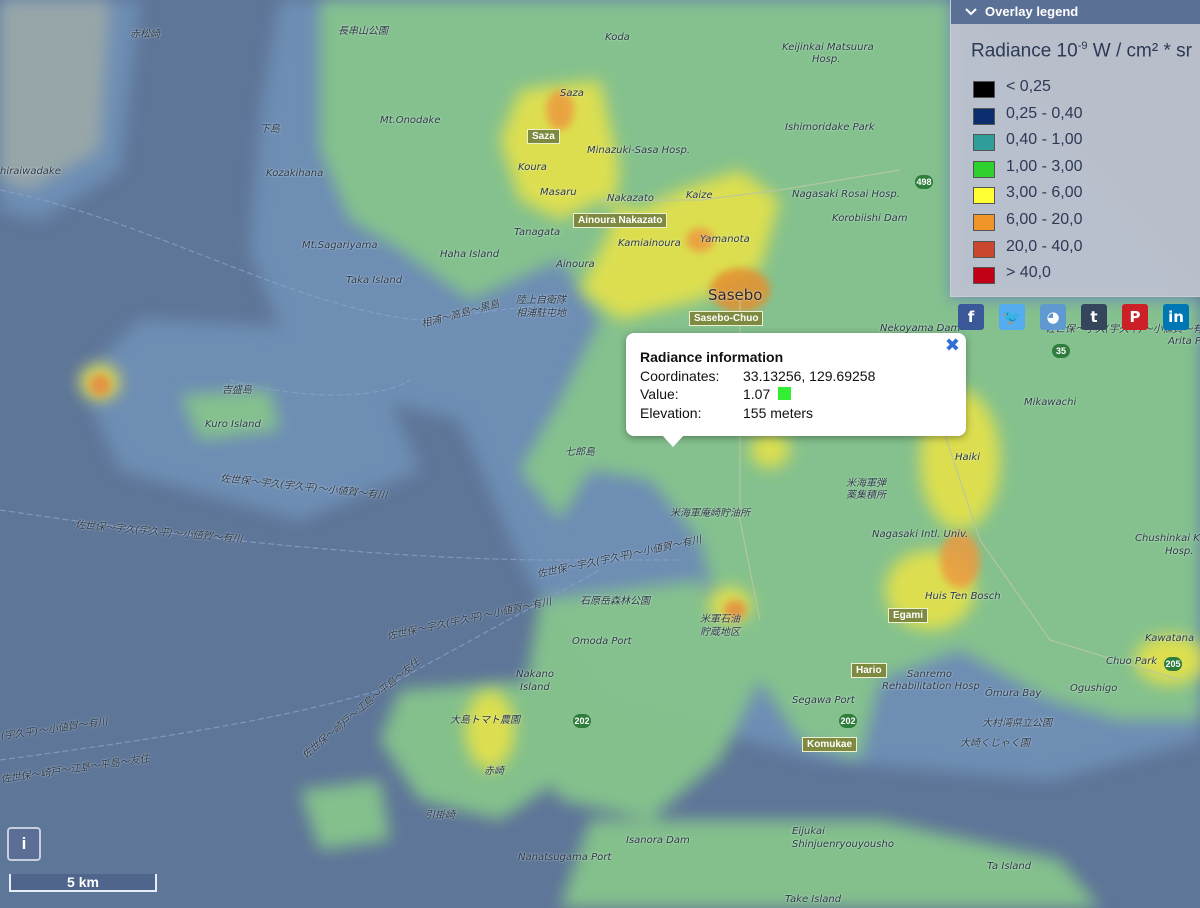 The height and width of the screenshot is (908, 1200). I want to click on map-label: Omoda Port, so click(602, 641).